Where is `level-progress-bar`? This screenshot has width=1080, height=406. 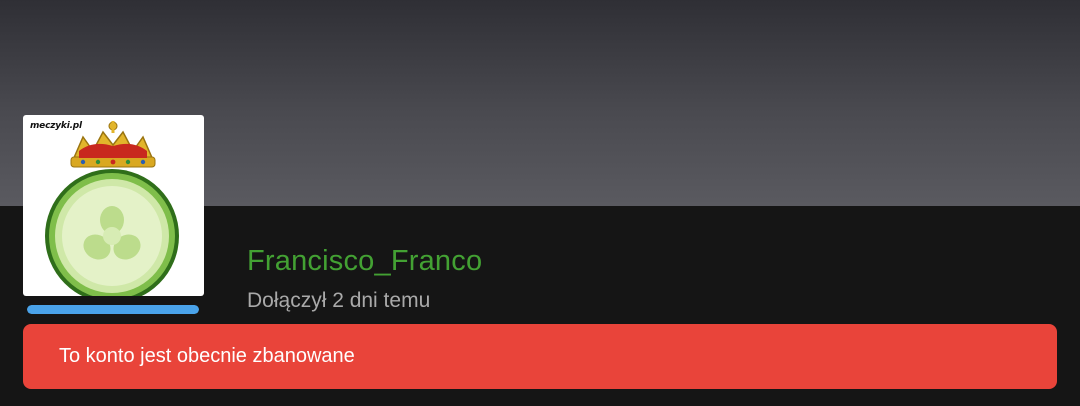 level-progress-bar is located at coordinates (113, 309).